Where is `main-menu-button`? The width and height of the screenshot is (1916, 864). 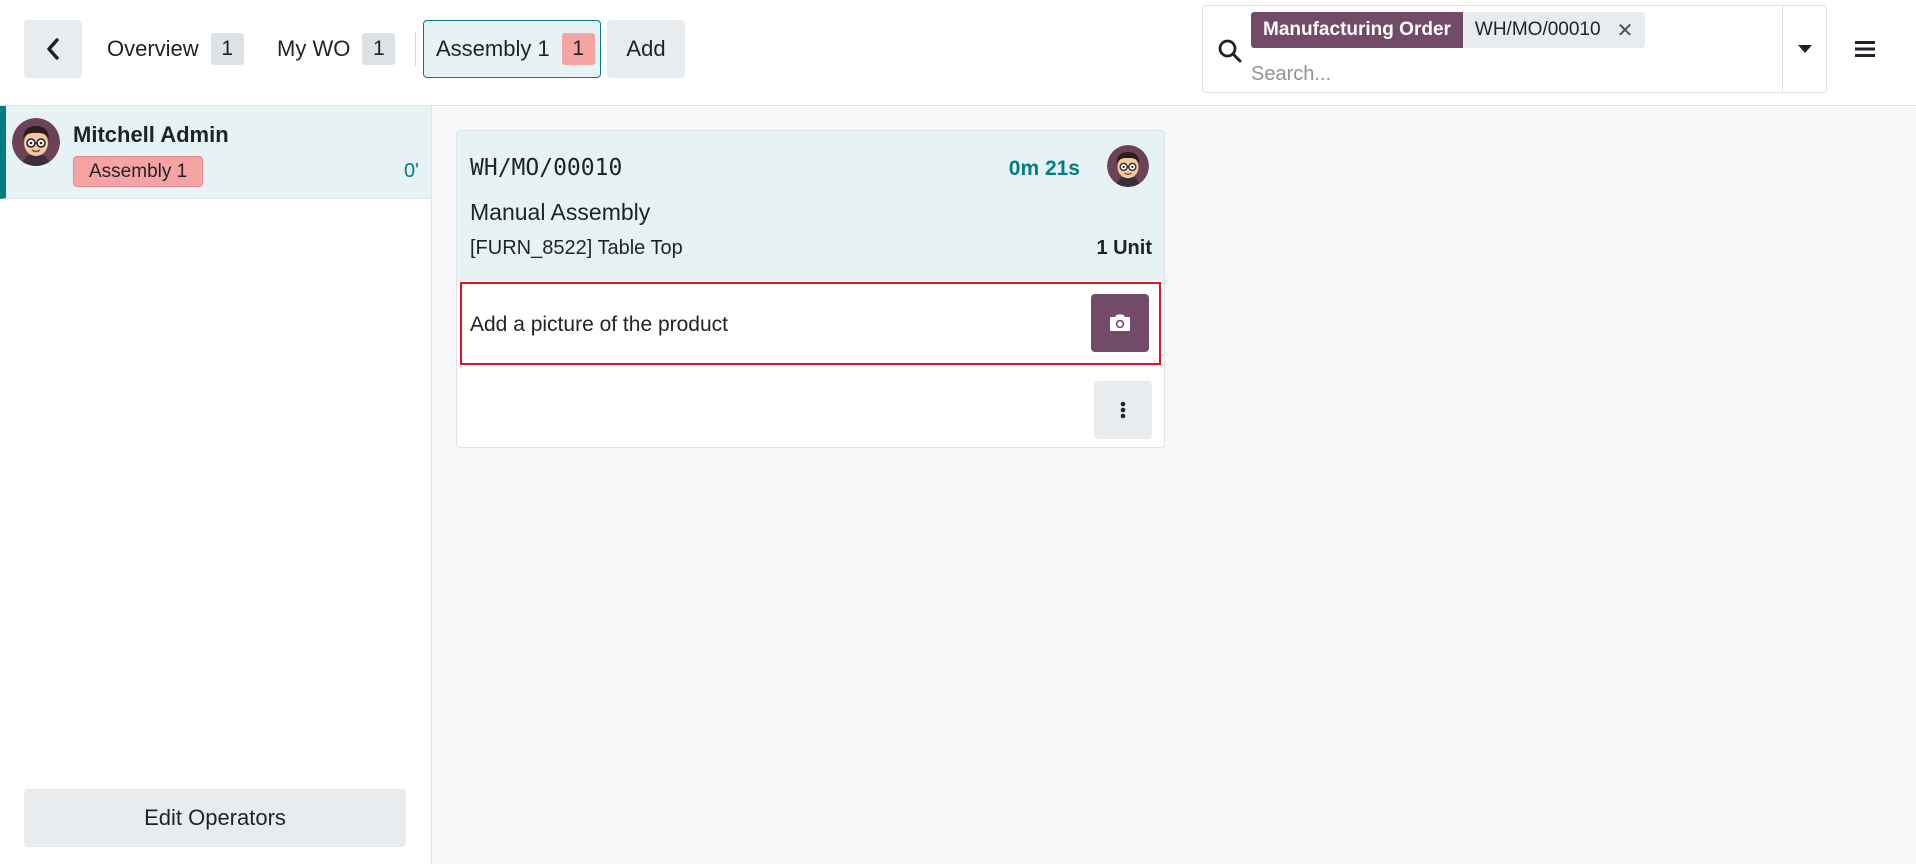
main-menu-button is located at coordinates (1865, 49).